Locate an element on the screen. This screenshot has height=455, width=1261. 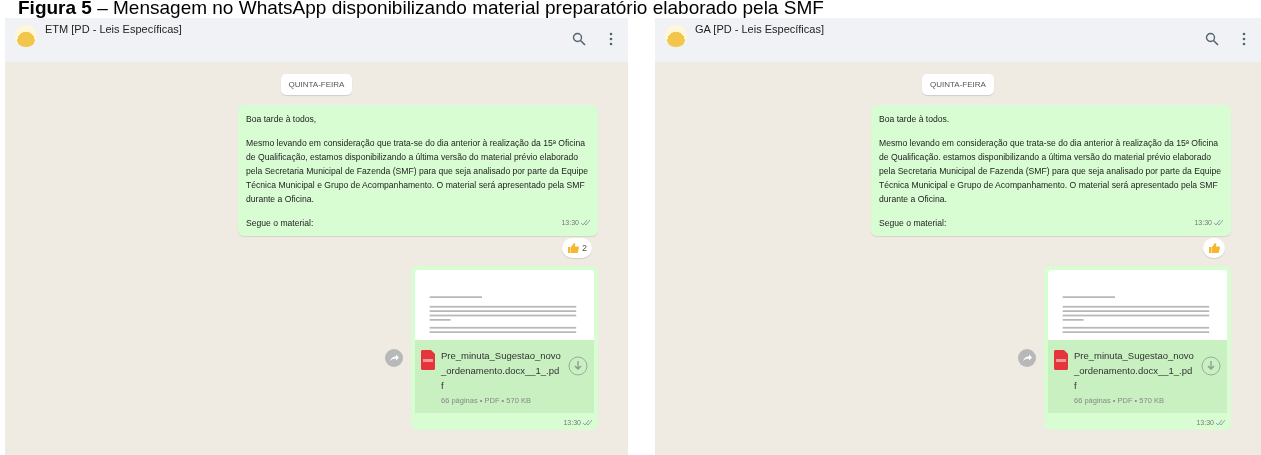
message-text: Mesmo levando em consideração que trata-se do dia anterior à realização da 15ª Oficina de Qualificação, estamos disponibilizando a última versão do material prévio elaborado pela Secretaria Municipal de Fazenda (SMF) para que seja analisado por parte da Equipe Técnica Municipal e Grupo de Acompanhamento. O material será apresentado pela SMF durante a Oficina. is located at coordinates (418, 171).